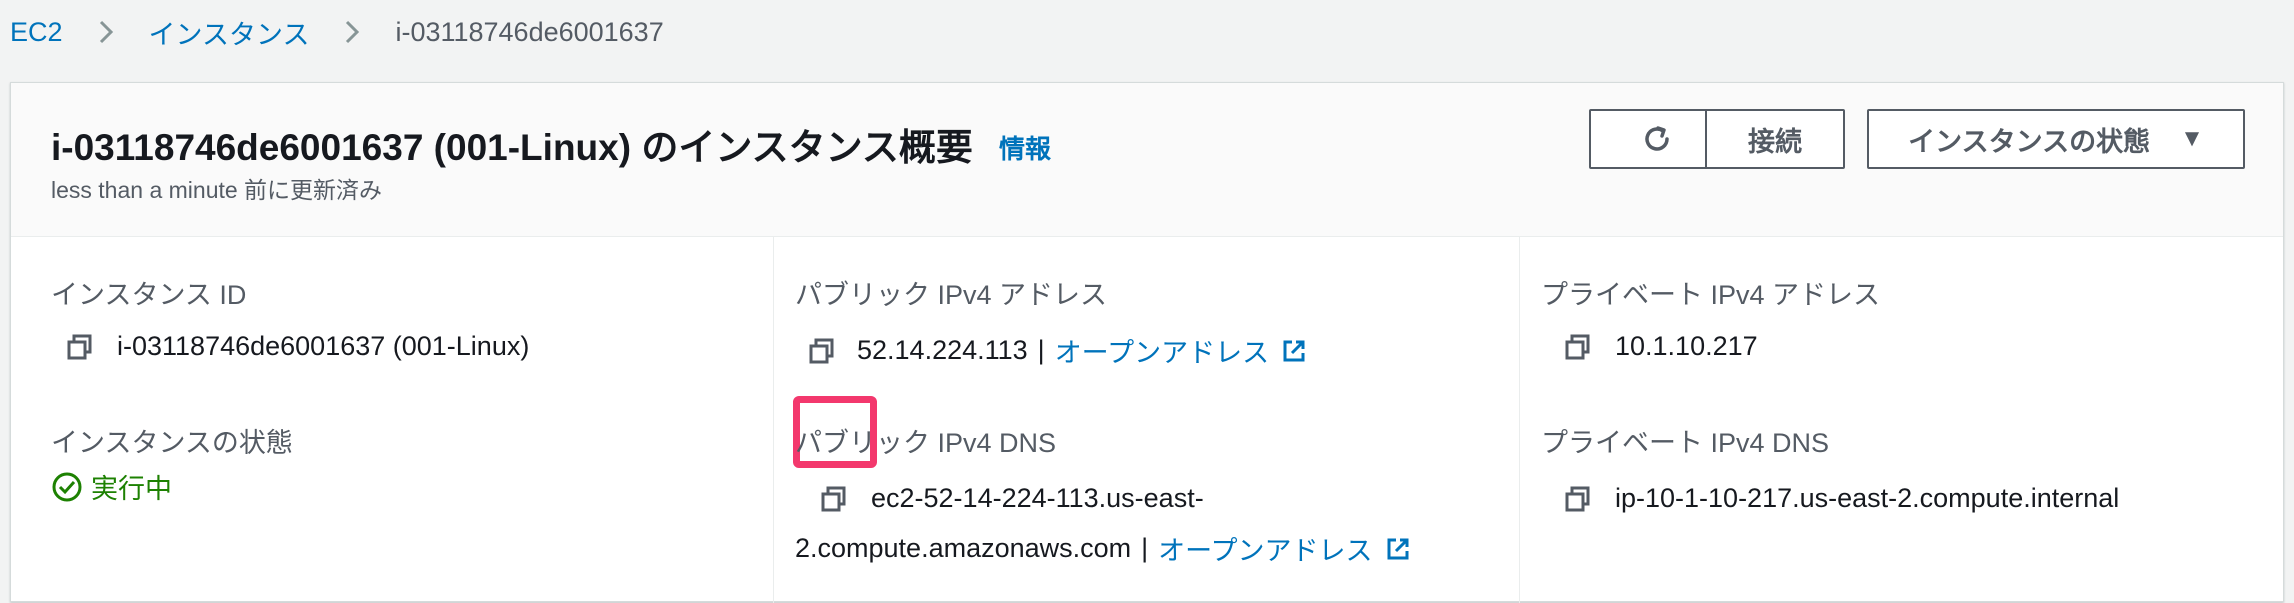  Describe the element at coordinates (1685, 443) in the screenshot. I see `private-dns-label: プライベート IPv4 DNS` at that location.